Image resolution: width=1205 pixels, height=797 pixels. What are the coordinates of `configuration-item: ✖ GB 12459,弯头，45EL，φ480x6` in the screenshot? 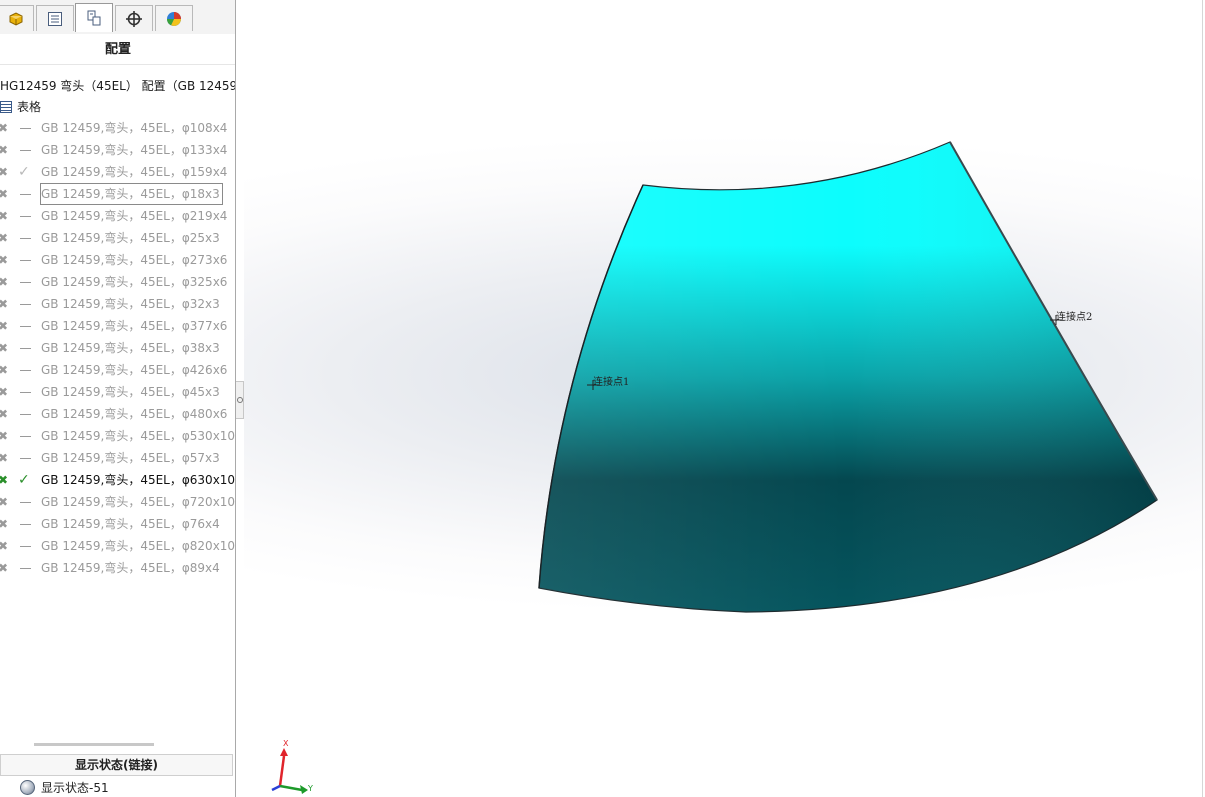 It's located at (117, 414).